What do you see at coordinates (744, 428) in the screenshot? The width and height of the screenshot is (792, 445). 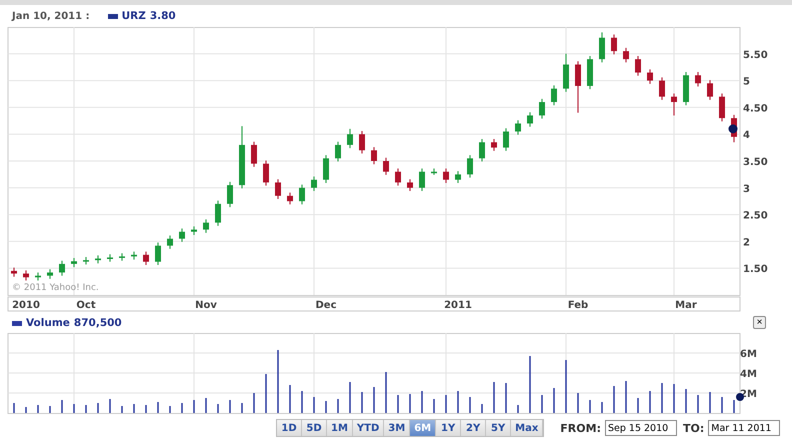 I see `to-date-field: Mar 11 2011` at bounding box center [744, 428].